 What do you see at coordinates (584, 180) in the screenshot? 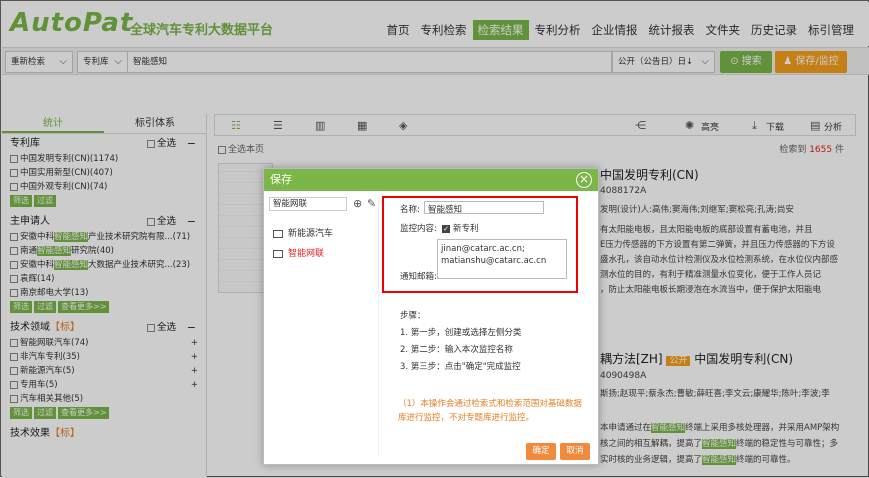
I see `close-icon: ×` at bounding box center [584, 180].